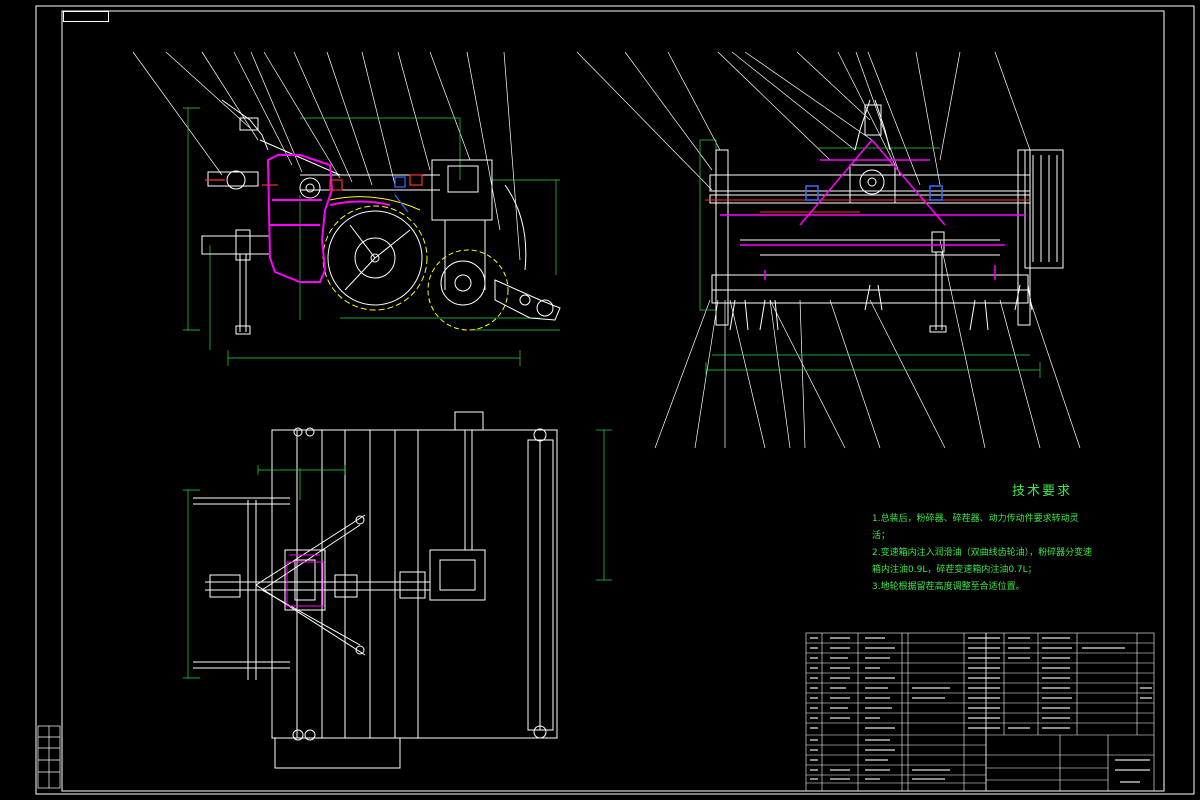  What do you see at coordinates (975, 519) in the screenshot?
I see `tech-requirement-line: 1.总装后，粉碎器、碎茬器、动力传动件要求转动灵` at bounding box center [975, 519].